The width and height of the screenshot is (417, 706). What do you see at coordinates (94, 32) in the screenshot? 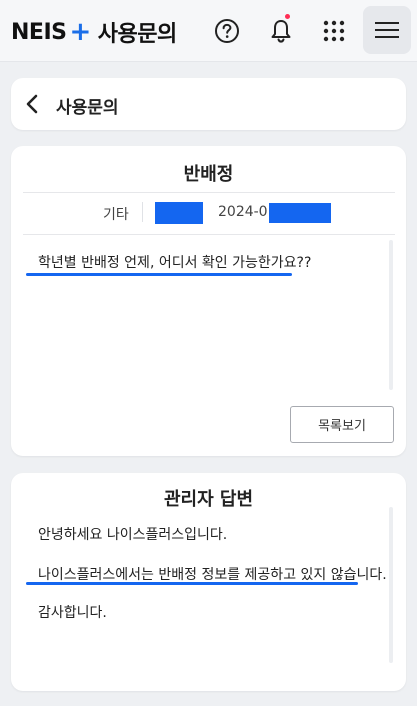
I see `app-brand: NEIS + 사용문의` at bounding box center [94, 32].